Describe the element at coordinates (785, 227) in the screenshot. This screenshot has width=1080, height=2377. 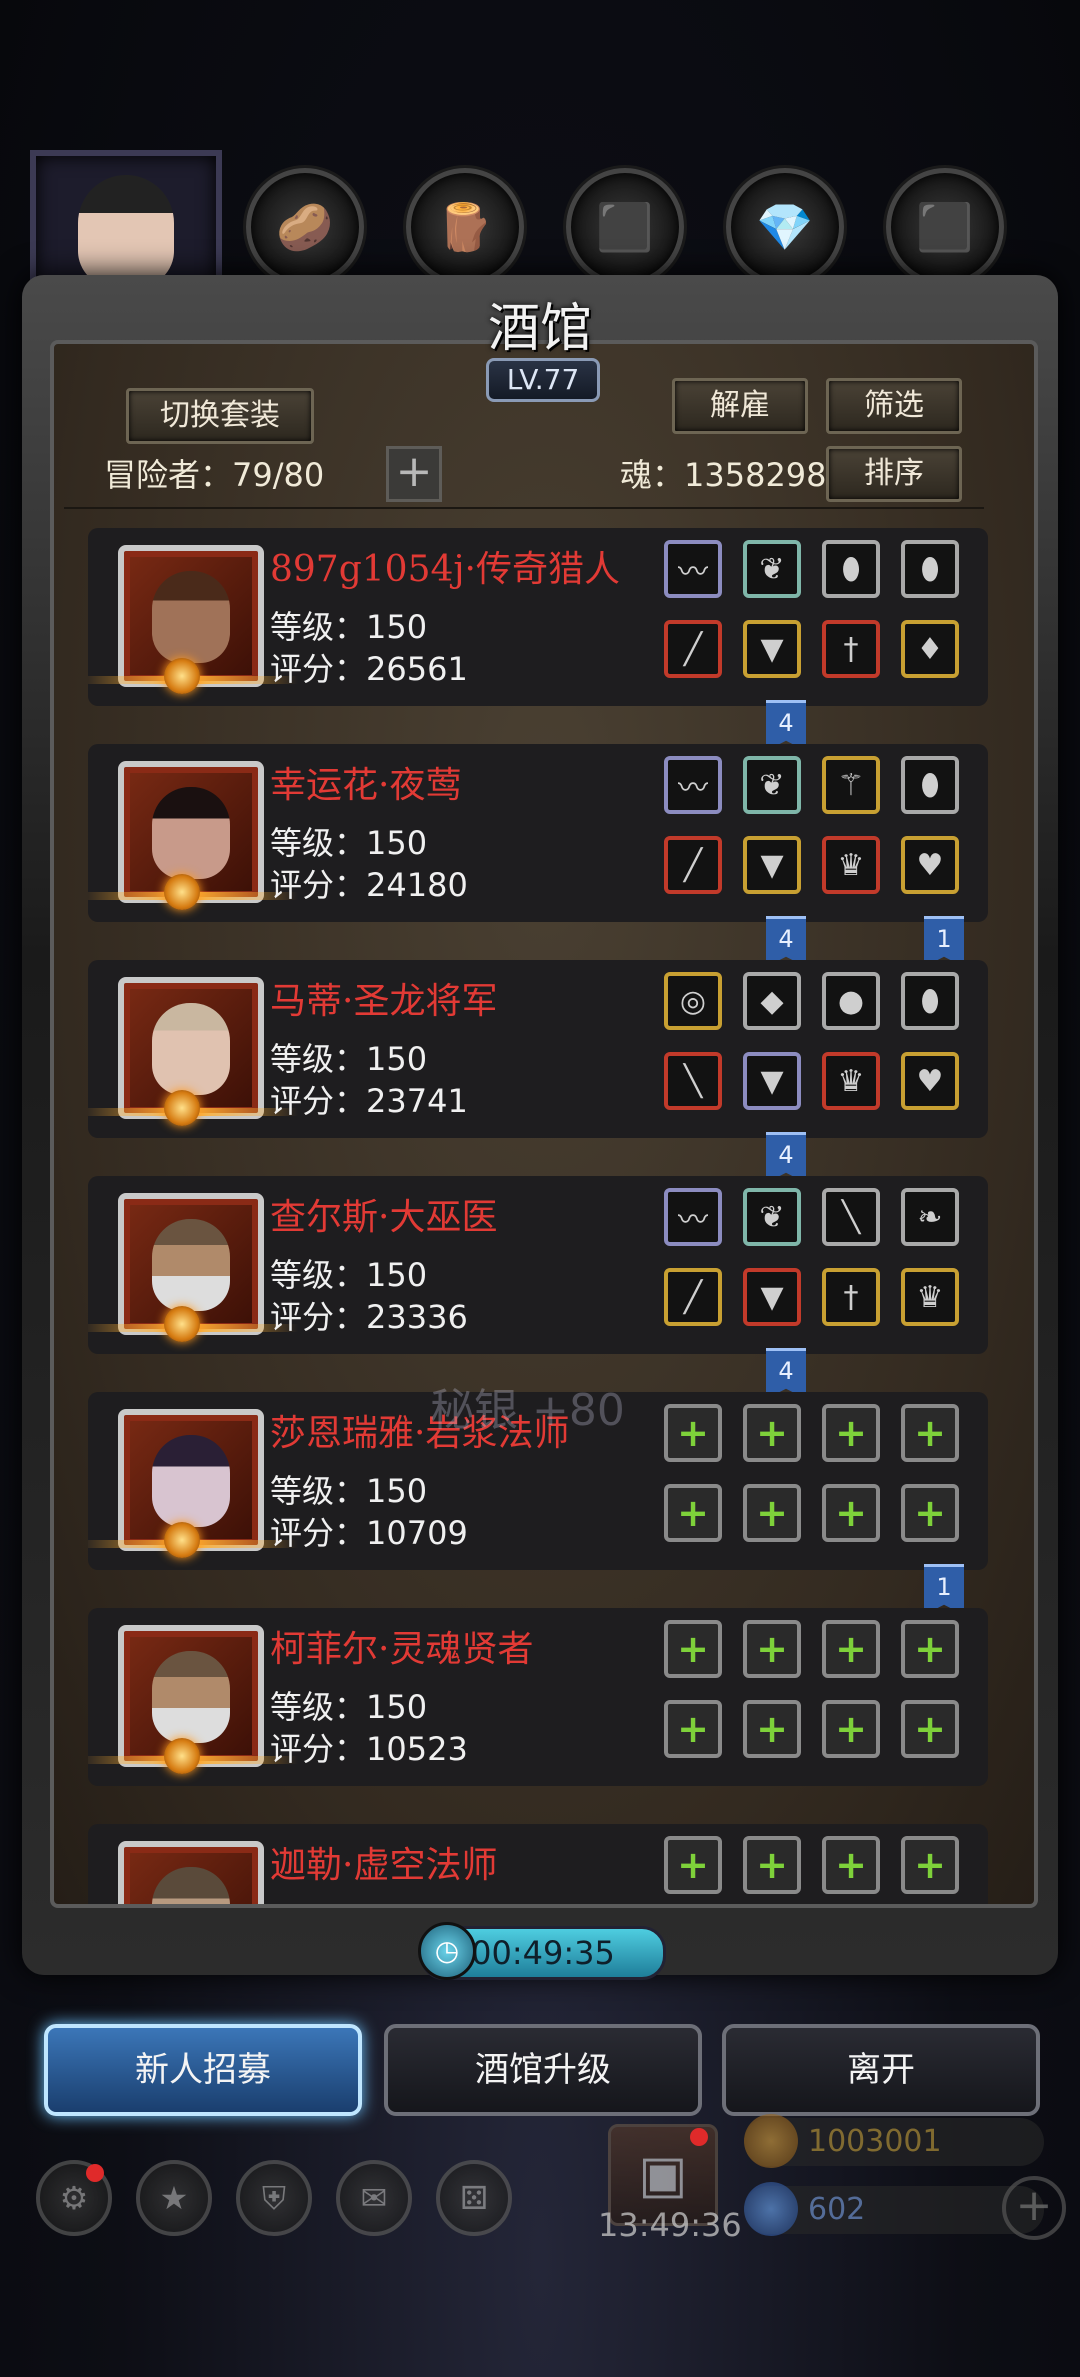
I see `tab-crystal-icon: 💎` at that location.